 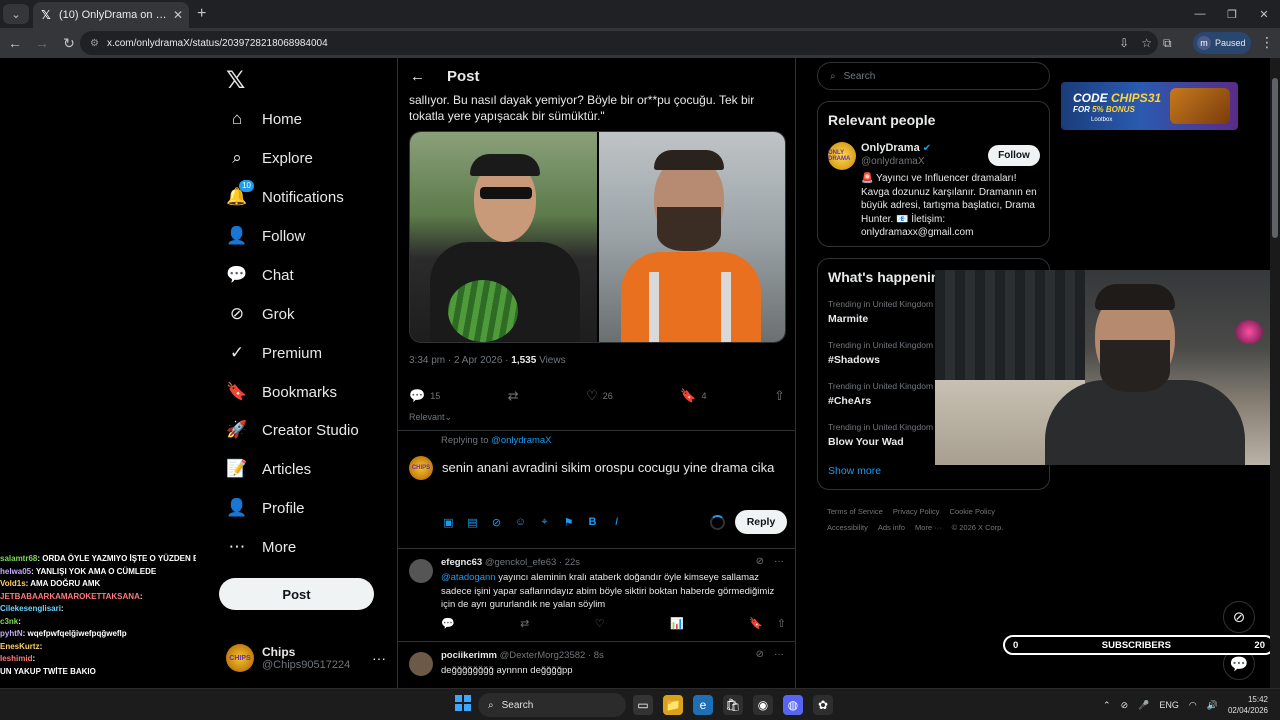 I want to click on post-time: 3:34 pm · 2 Apr 2026 ·, so click(x=460, y=360).